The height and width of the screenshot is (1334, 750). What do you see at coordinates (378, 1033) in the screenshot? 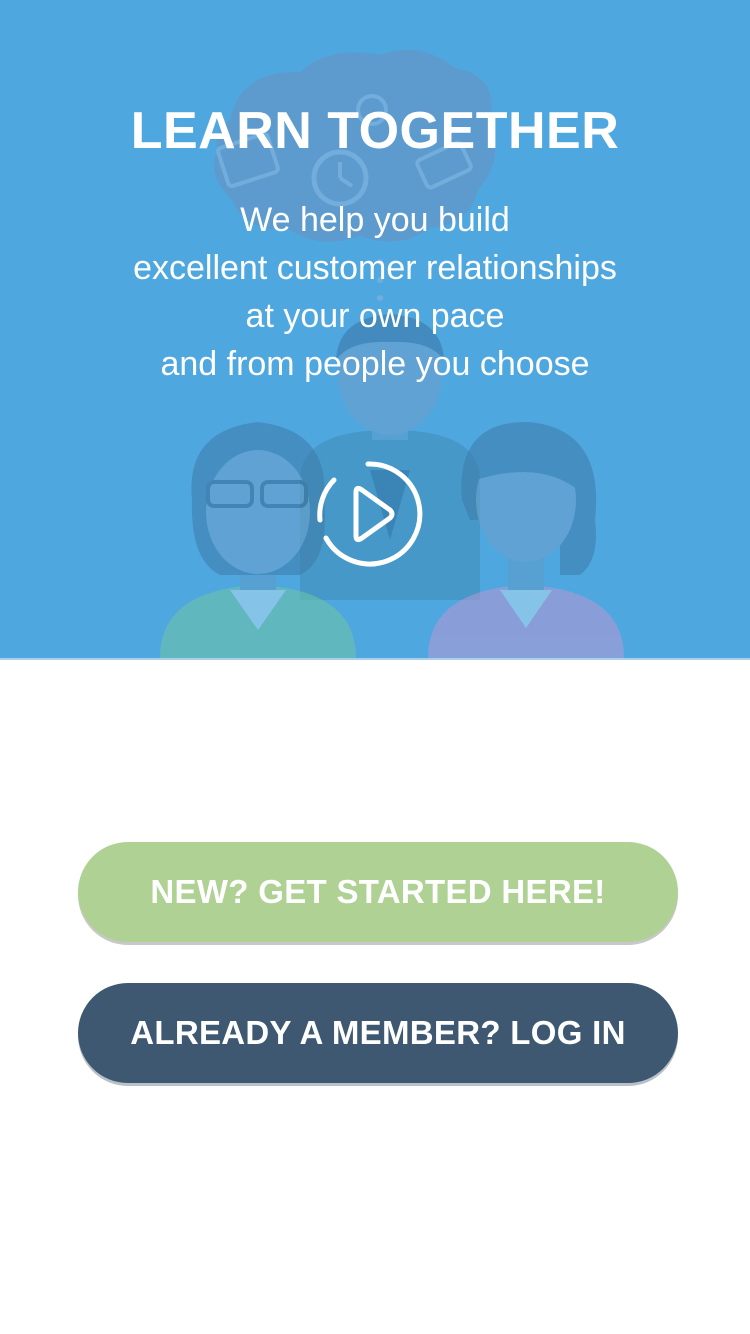
I see `login-button: ALREADY A MEMBER? LOG IN` at bounding box center [378, 1033].